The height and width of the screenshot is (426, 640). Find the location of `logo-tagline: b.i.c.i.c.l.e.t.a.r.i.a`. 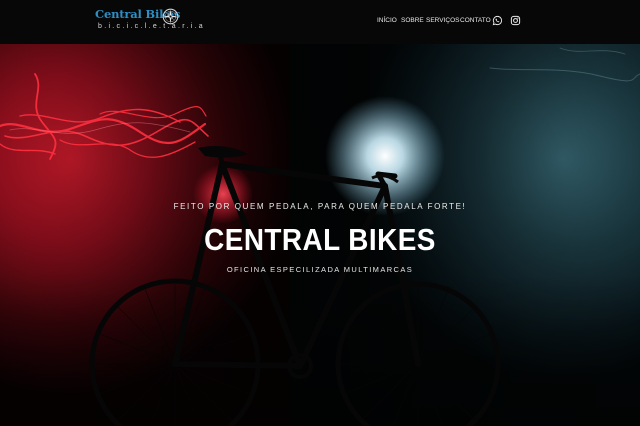

logo-tagline: b.i.c.i.c.l.e.t.a.r.i.a is located at coordinates (151, 26).